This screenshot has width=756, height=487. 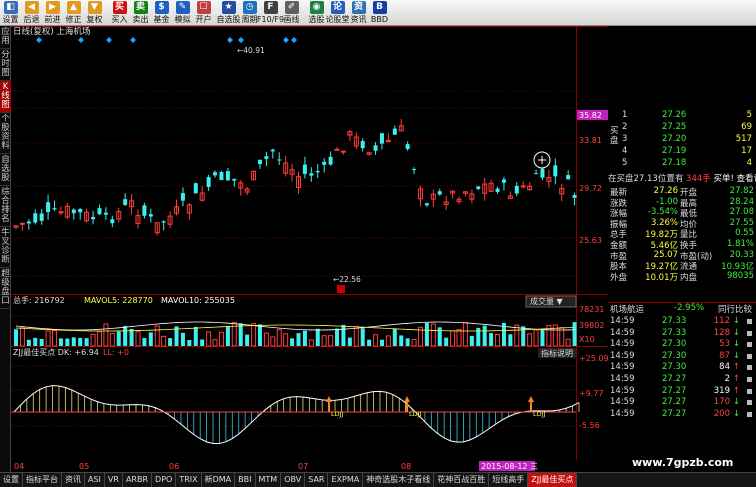 What do you see at coordinates (682, 213) in the screenshot?
I see `stat-row: 涨幅 -3.54% 最低 27.08` at bounding box center [682, 213].